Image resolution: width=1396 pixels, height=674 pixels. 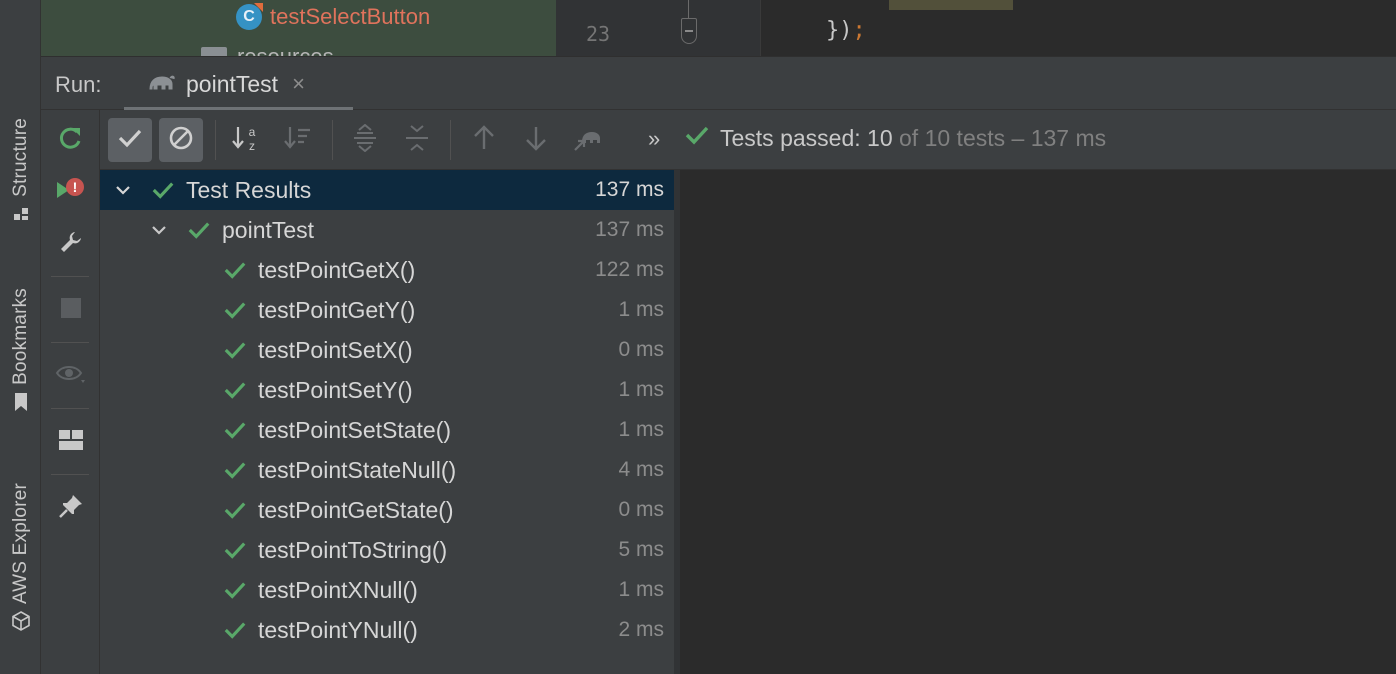 I want to click on run-tab-pointtest: pointTest ×, so click(x=238, y=84).